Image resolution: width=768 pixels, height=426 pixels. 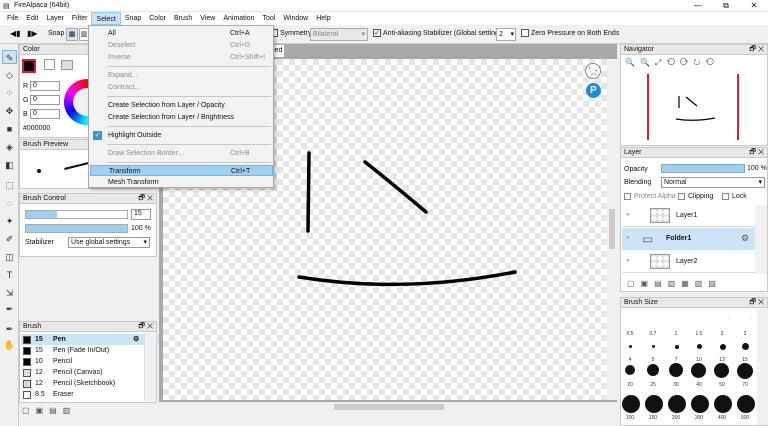 What do you see at coordinates (323, 18) in the screenshot?
I see `menu-help: Help` at bounding box center [323, 18].